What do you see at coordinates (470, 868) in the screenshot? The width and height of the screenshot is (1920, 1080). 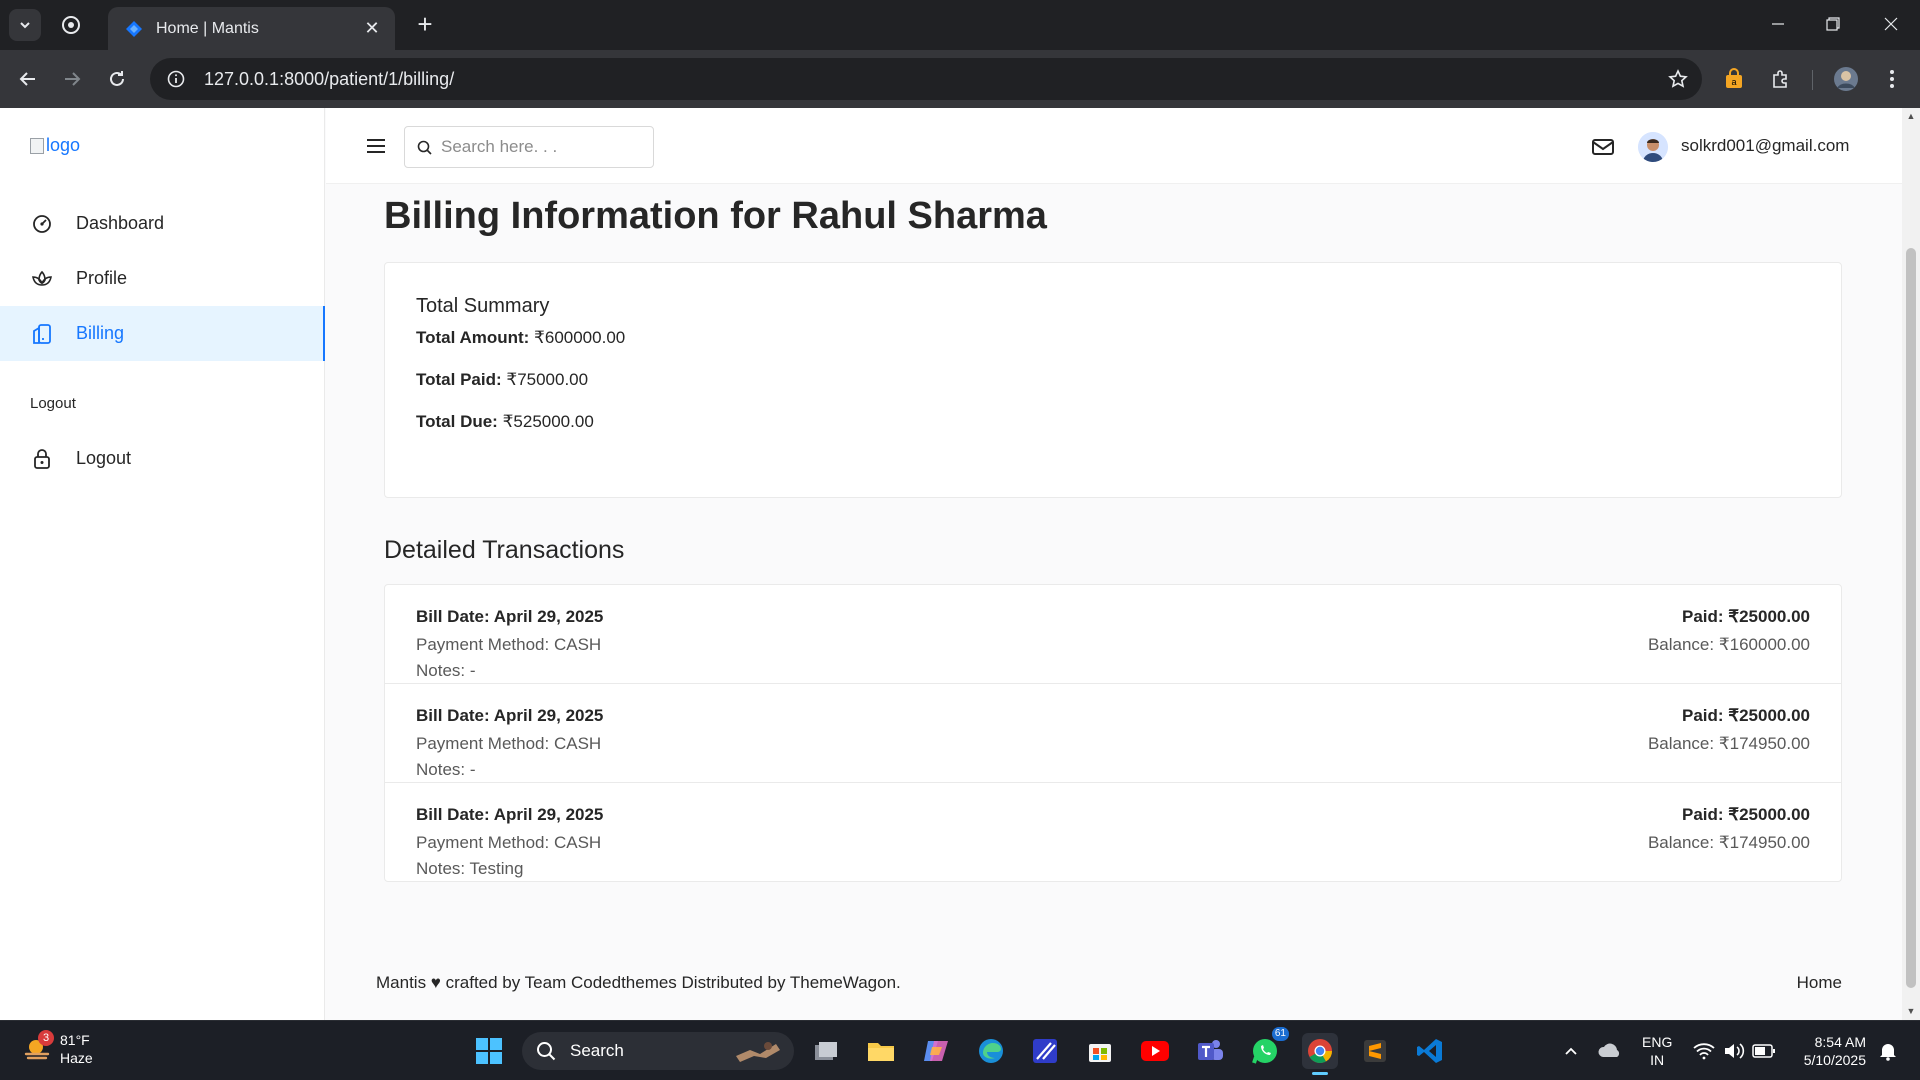 I see `notes: Notes: Testing` at bounding box center [470, 868].